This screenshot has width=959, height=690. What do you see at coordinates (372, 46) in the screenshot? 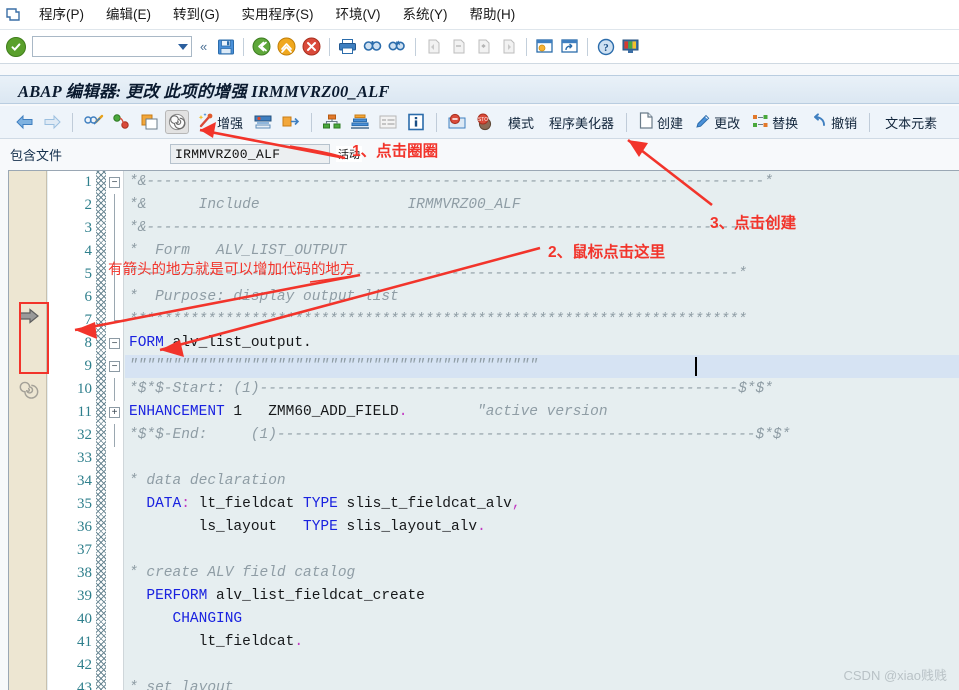
I see `find-icon` at bounding box center [372, 46].